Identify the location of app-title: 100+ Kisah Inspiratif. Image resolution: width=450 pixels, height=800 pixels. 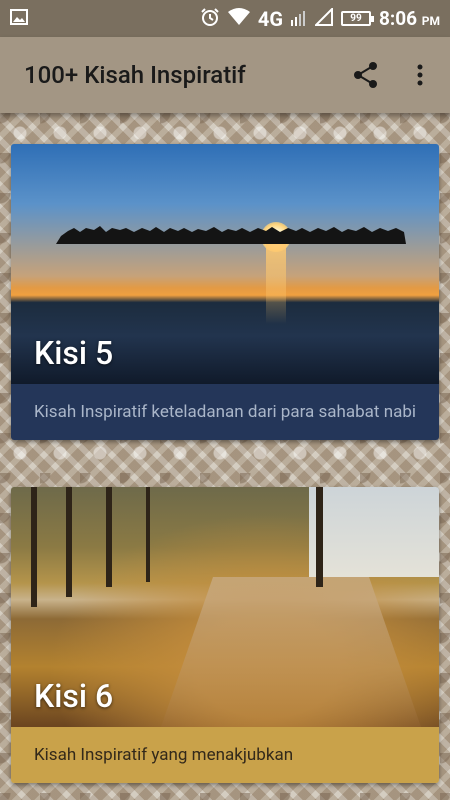
(135, 75).